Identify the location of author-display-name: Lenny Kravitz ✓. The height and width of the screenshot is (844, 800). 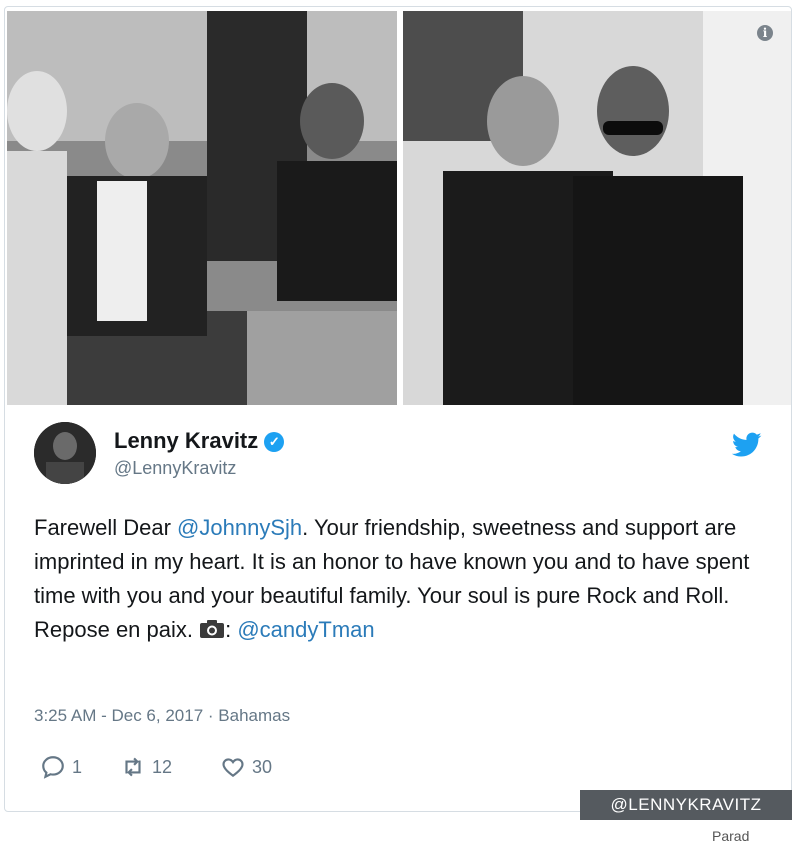
(199, 441).